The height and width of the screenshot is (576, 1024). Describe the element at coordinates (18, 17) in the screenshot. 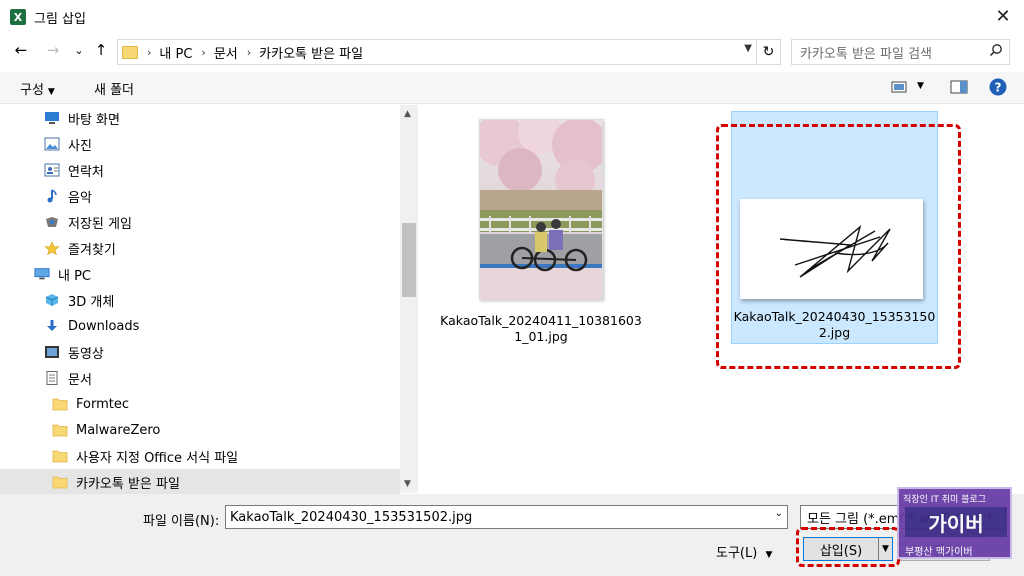

I see `excel-icon: X` at that location.